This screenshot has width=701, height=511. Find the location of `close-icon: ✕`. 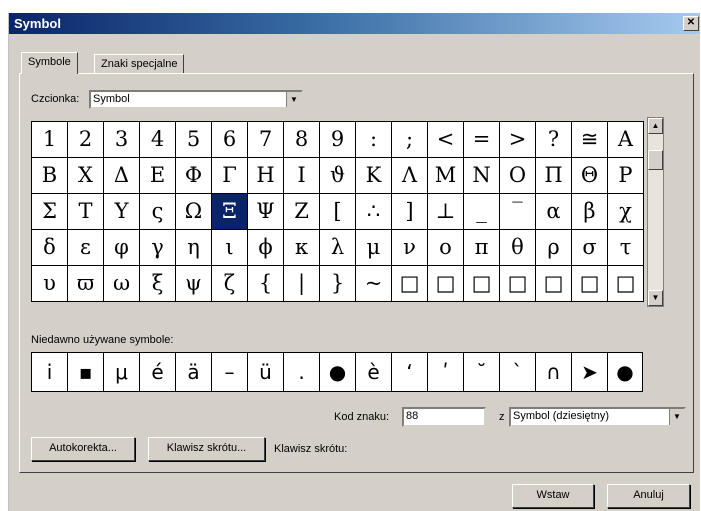

close-icon: ✕ is located at coordinates (691, 22).